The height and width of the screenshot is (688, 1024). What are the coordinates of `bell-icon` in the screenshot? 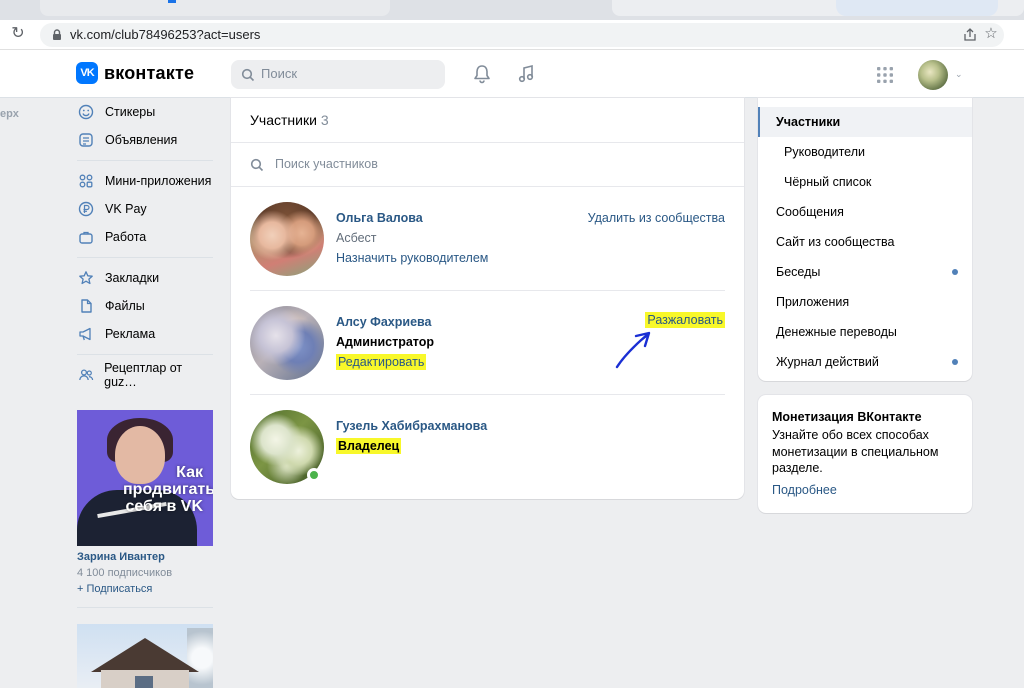 It's located at (482, 74).